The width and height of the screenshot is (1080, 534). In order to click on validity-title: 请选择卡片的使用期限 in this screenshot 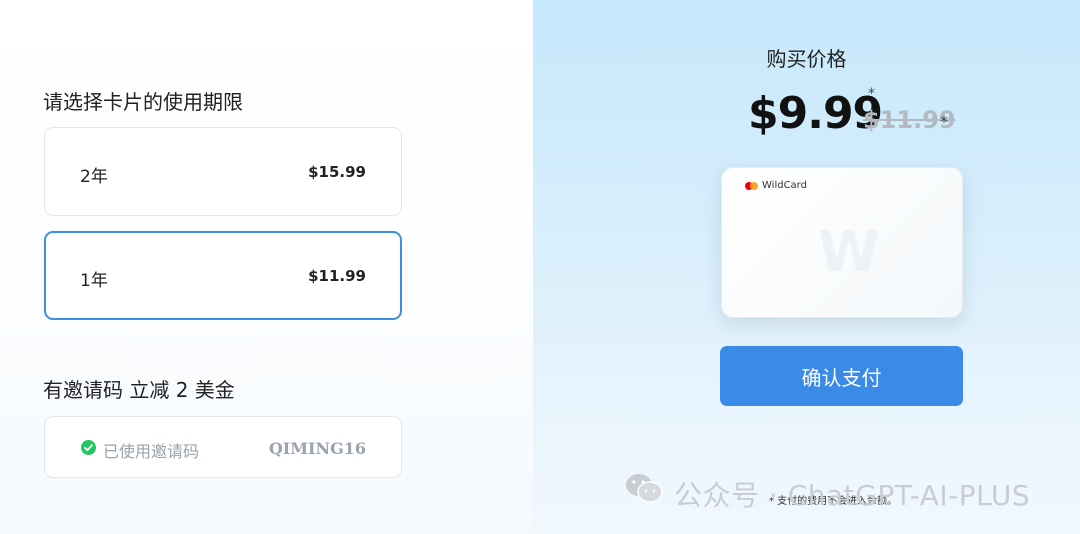, I will do `click(143, 102)`.